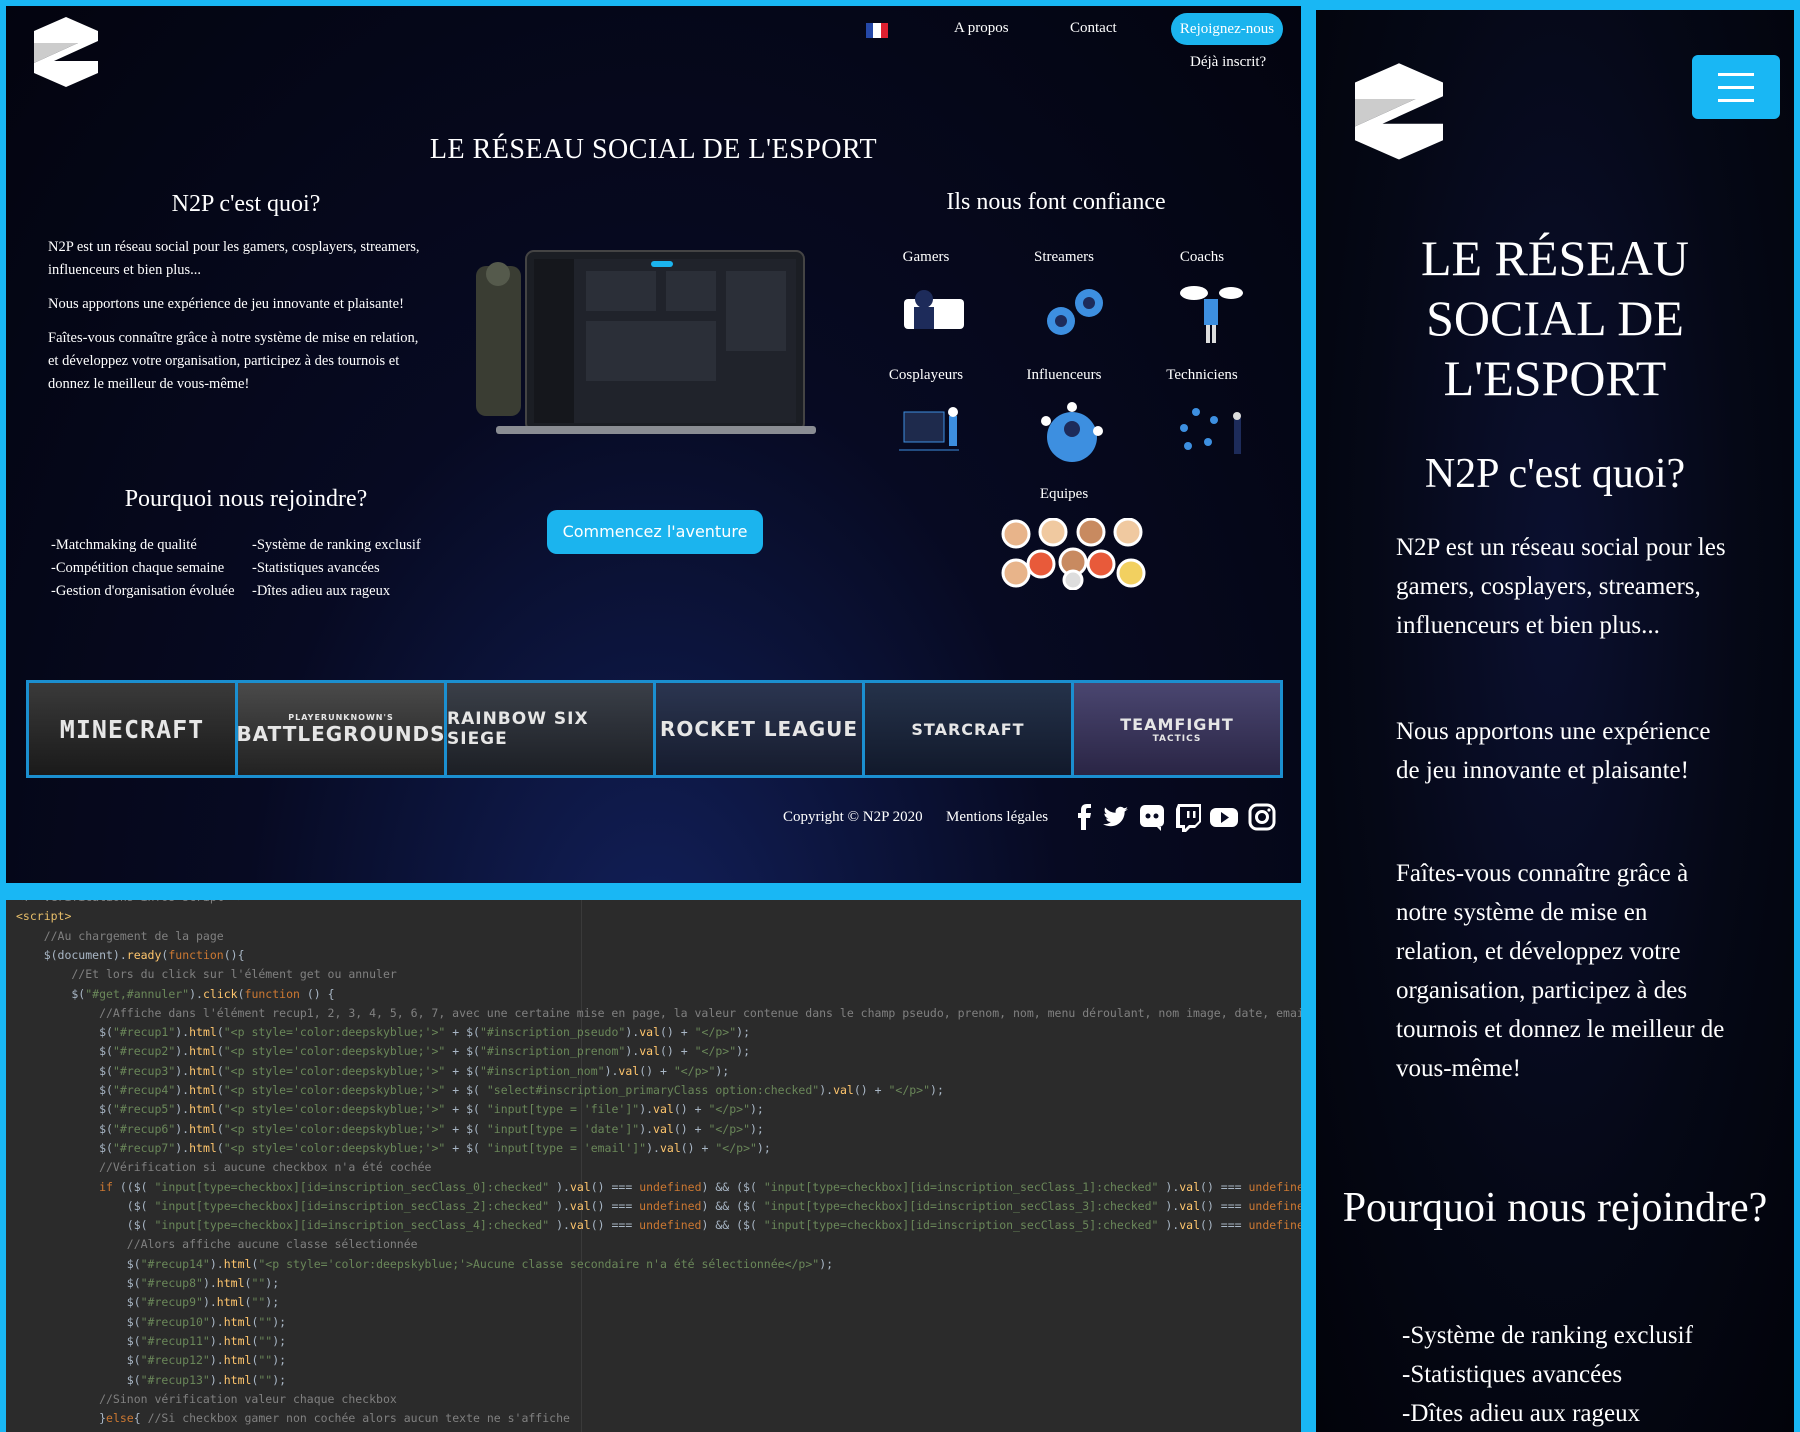 This screenshot has height=1432, width=1800. What do you see at coordinates (853, 817) in the screenshot?
I see `copyright: Copyright © N2P 2020` at bounding box center [853, 817].